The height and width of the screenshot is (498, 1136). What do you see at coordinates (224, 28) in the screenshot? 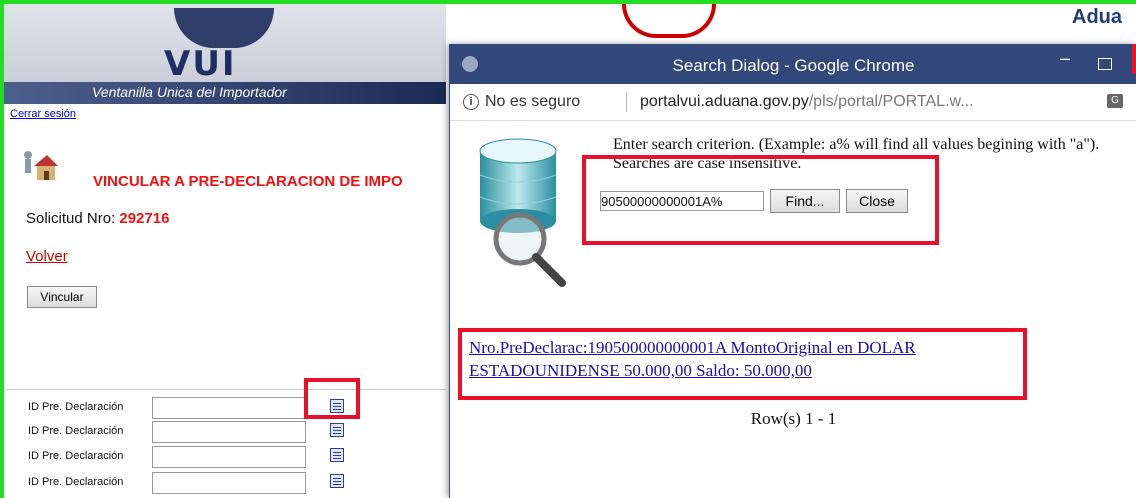
I see `vui-logo-shape` at bounding box center [224, 28].